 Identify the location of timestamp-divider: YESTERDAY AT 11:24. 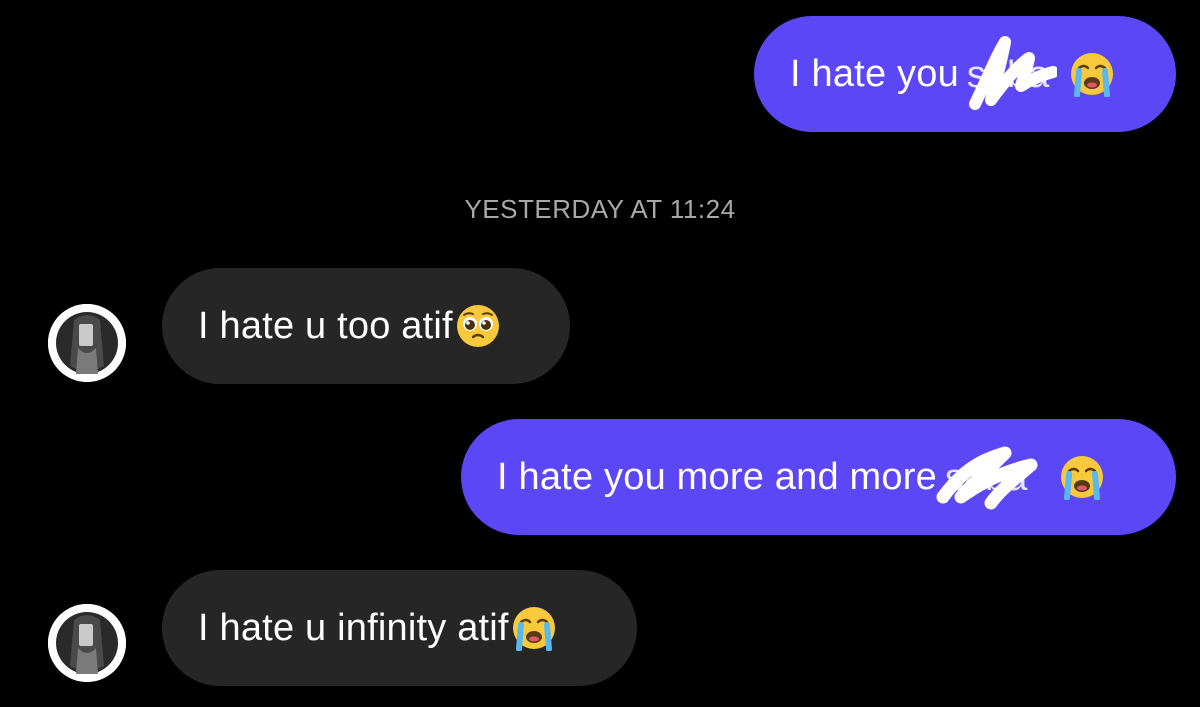
(600, 209).